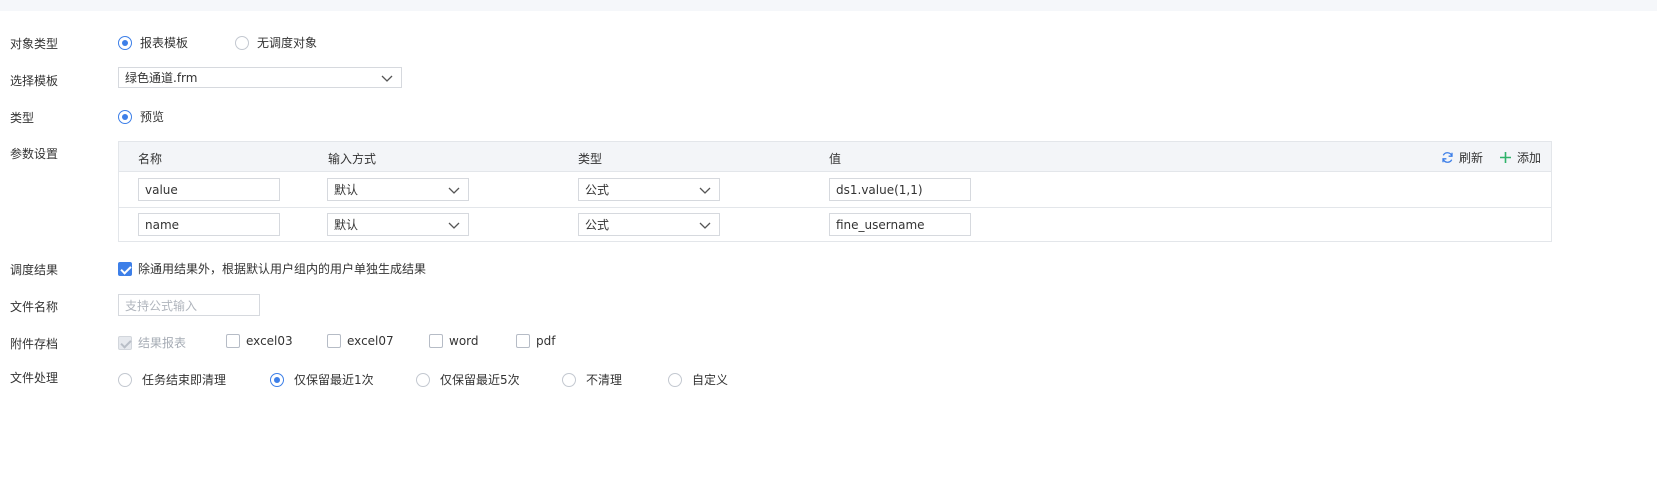 The height and width of the screenshot is (503, 1657). What do you see at coordinates (162, 343) in the screenshot?
I see `attach-result-report-label: 结果报表` at bounding box center [162, 343].